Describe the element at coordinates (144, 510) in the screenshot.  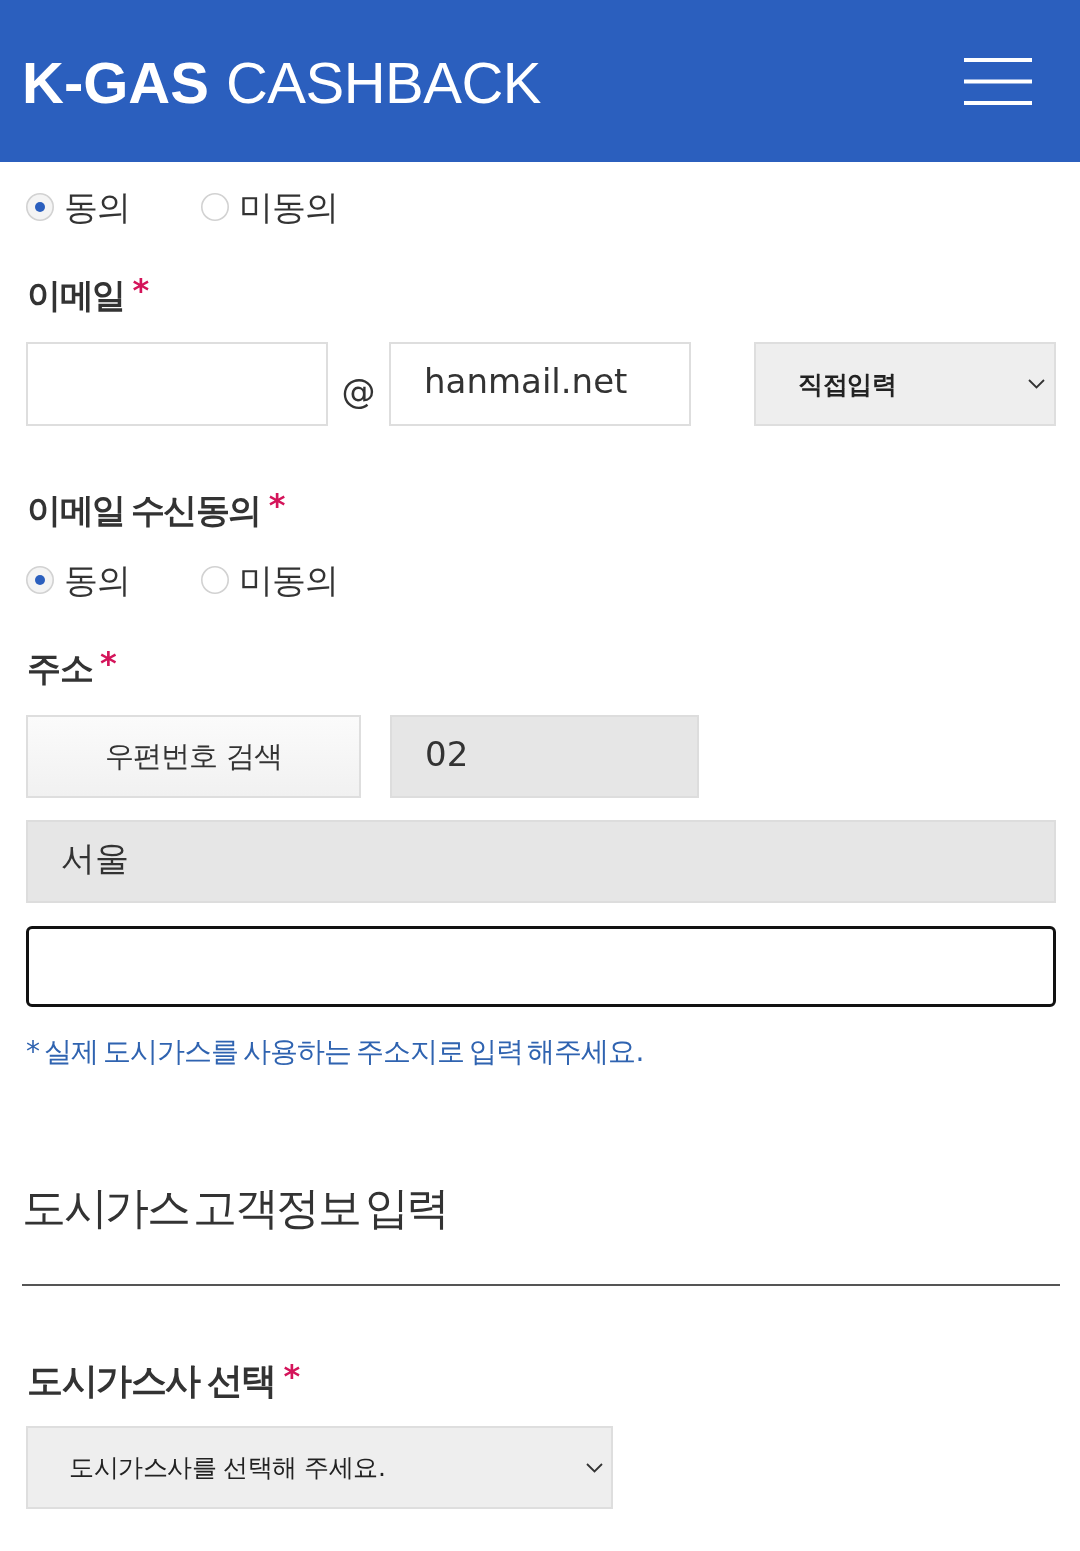
I see `field-label: 이메일 수신동의` at that location.